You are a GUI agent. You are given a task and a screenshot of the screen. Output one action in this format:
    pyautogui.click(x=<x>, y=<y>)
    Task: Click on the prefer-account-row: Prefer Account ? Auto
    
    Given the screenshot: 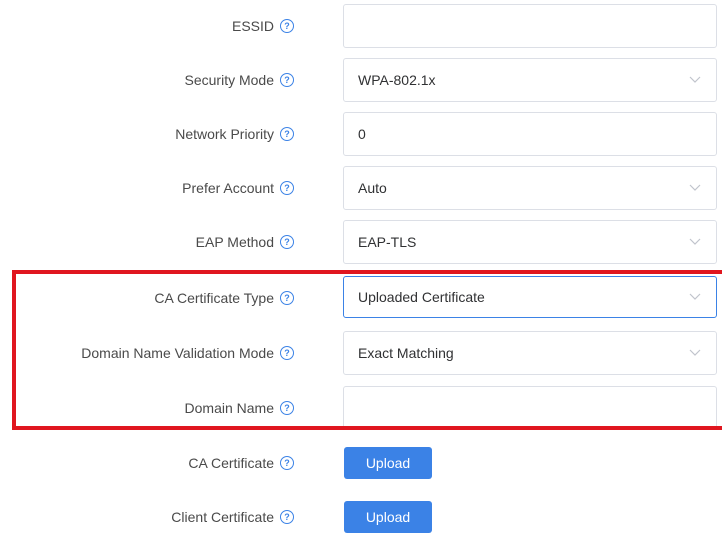 What is the action you would take?
    pyautogui.click(x=361, y=188)
    